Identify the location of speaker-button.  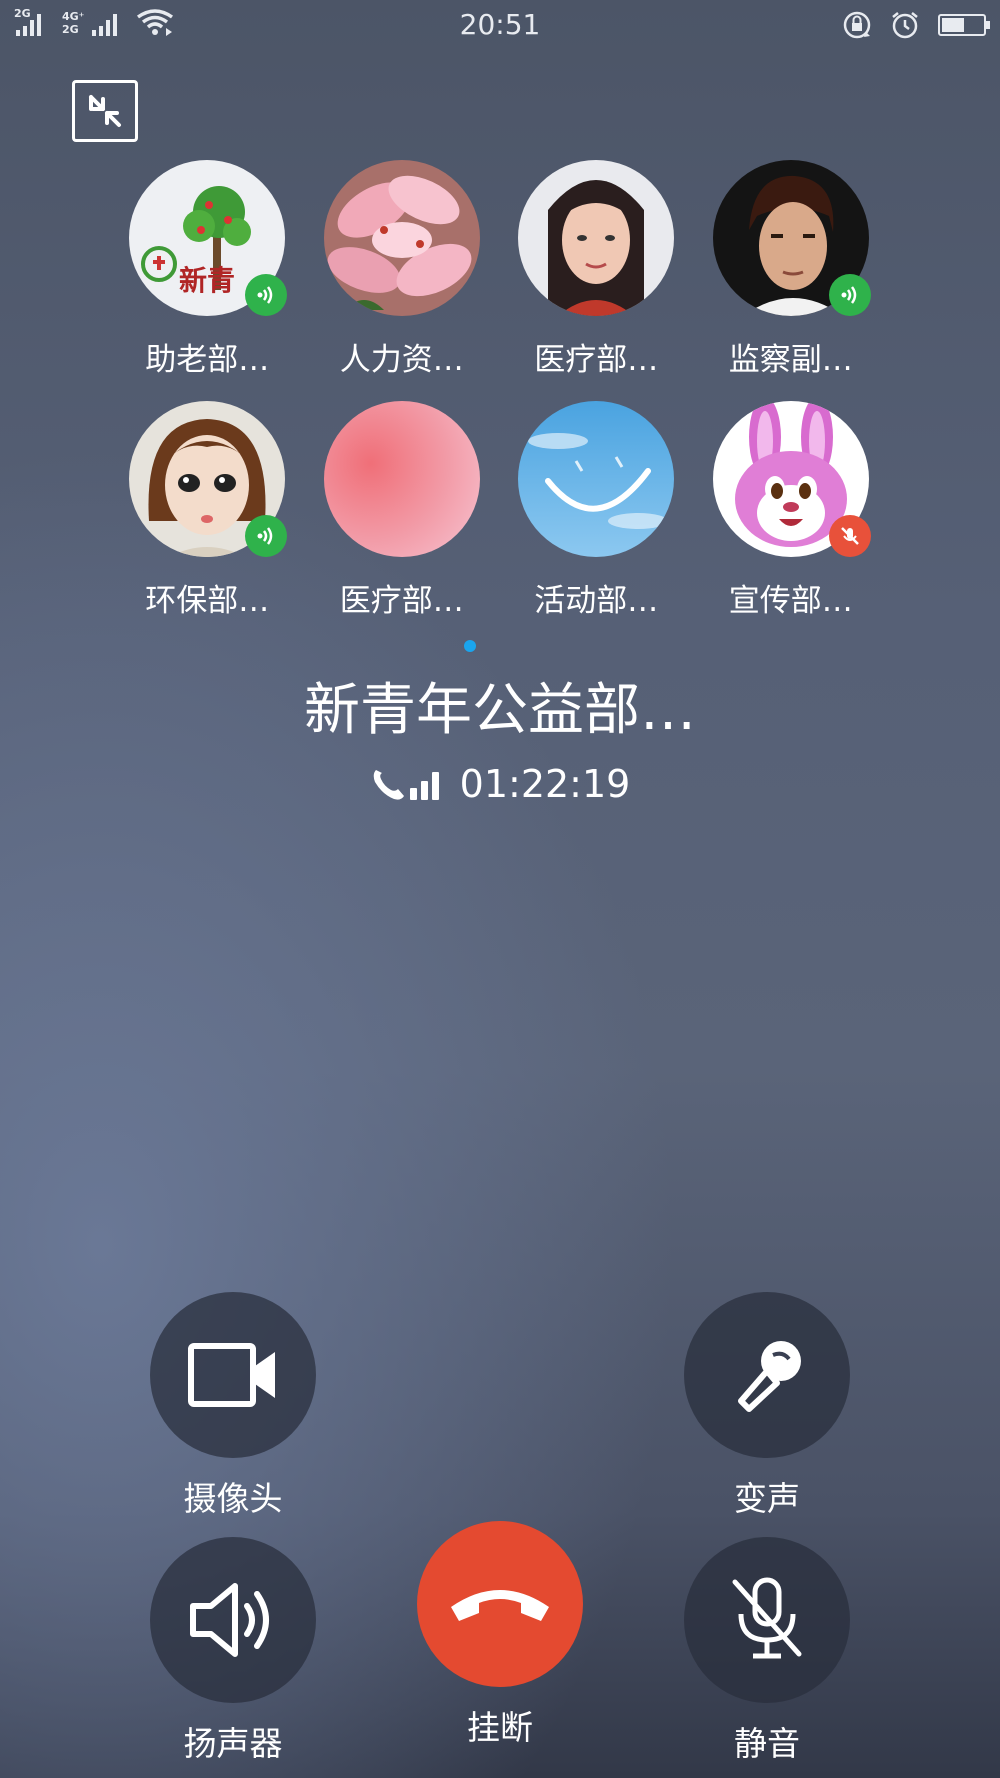
(233, 1620).